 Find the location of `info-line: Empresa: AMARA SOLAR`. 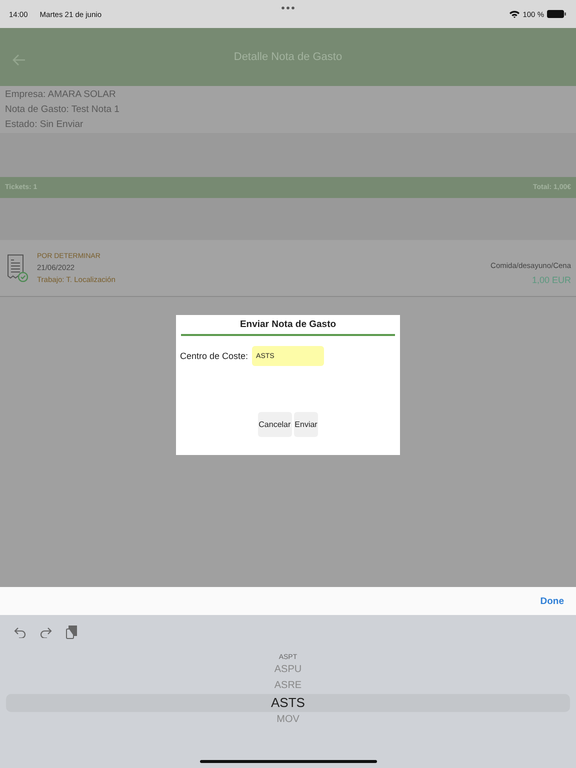

info-line: Empresa: AMARA SOLAR is located at coordinates (61, 95).